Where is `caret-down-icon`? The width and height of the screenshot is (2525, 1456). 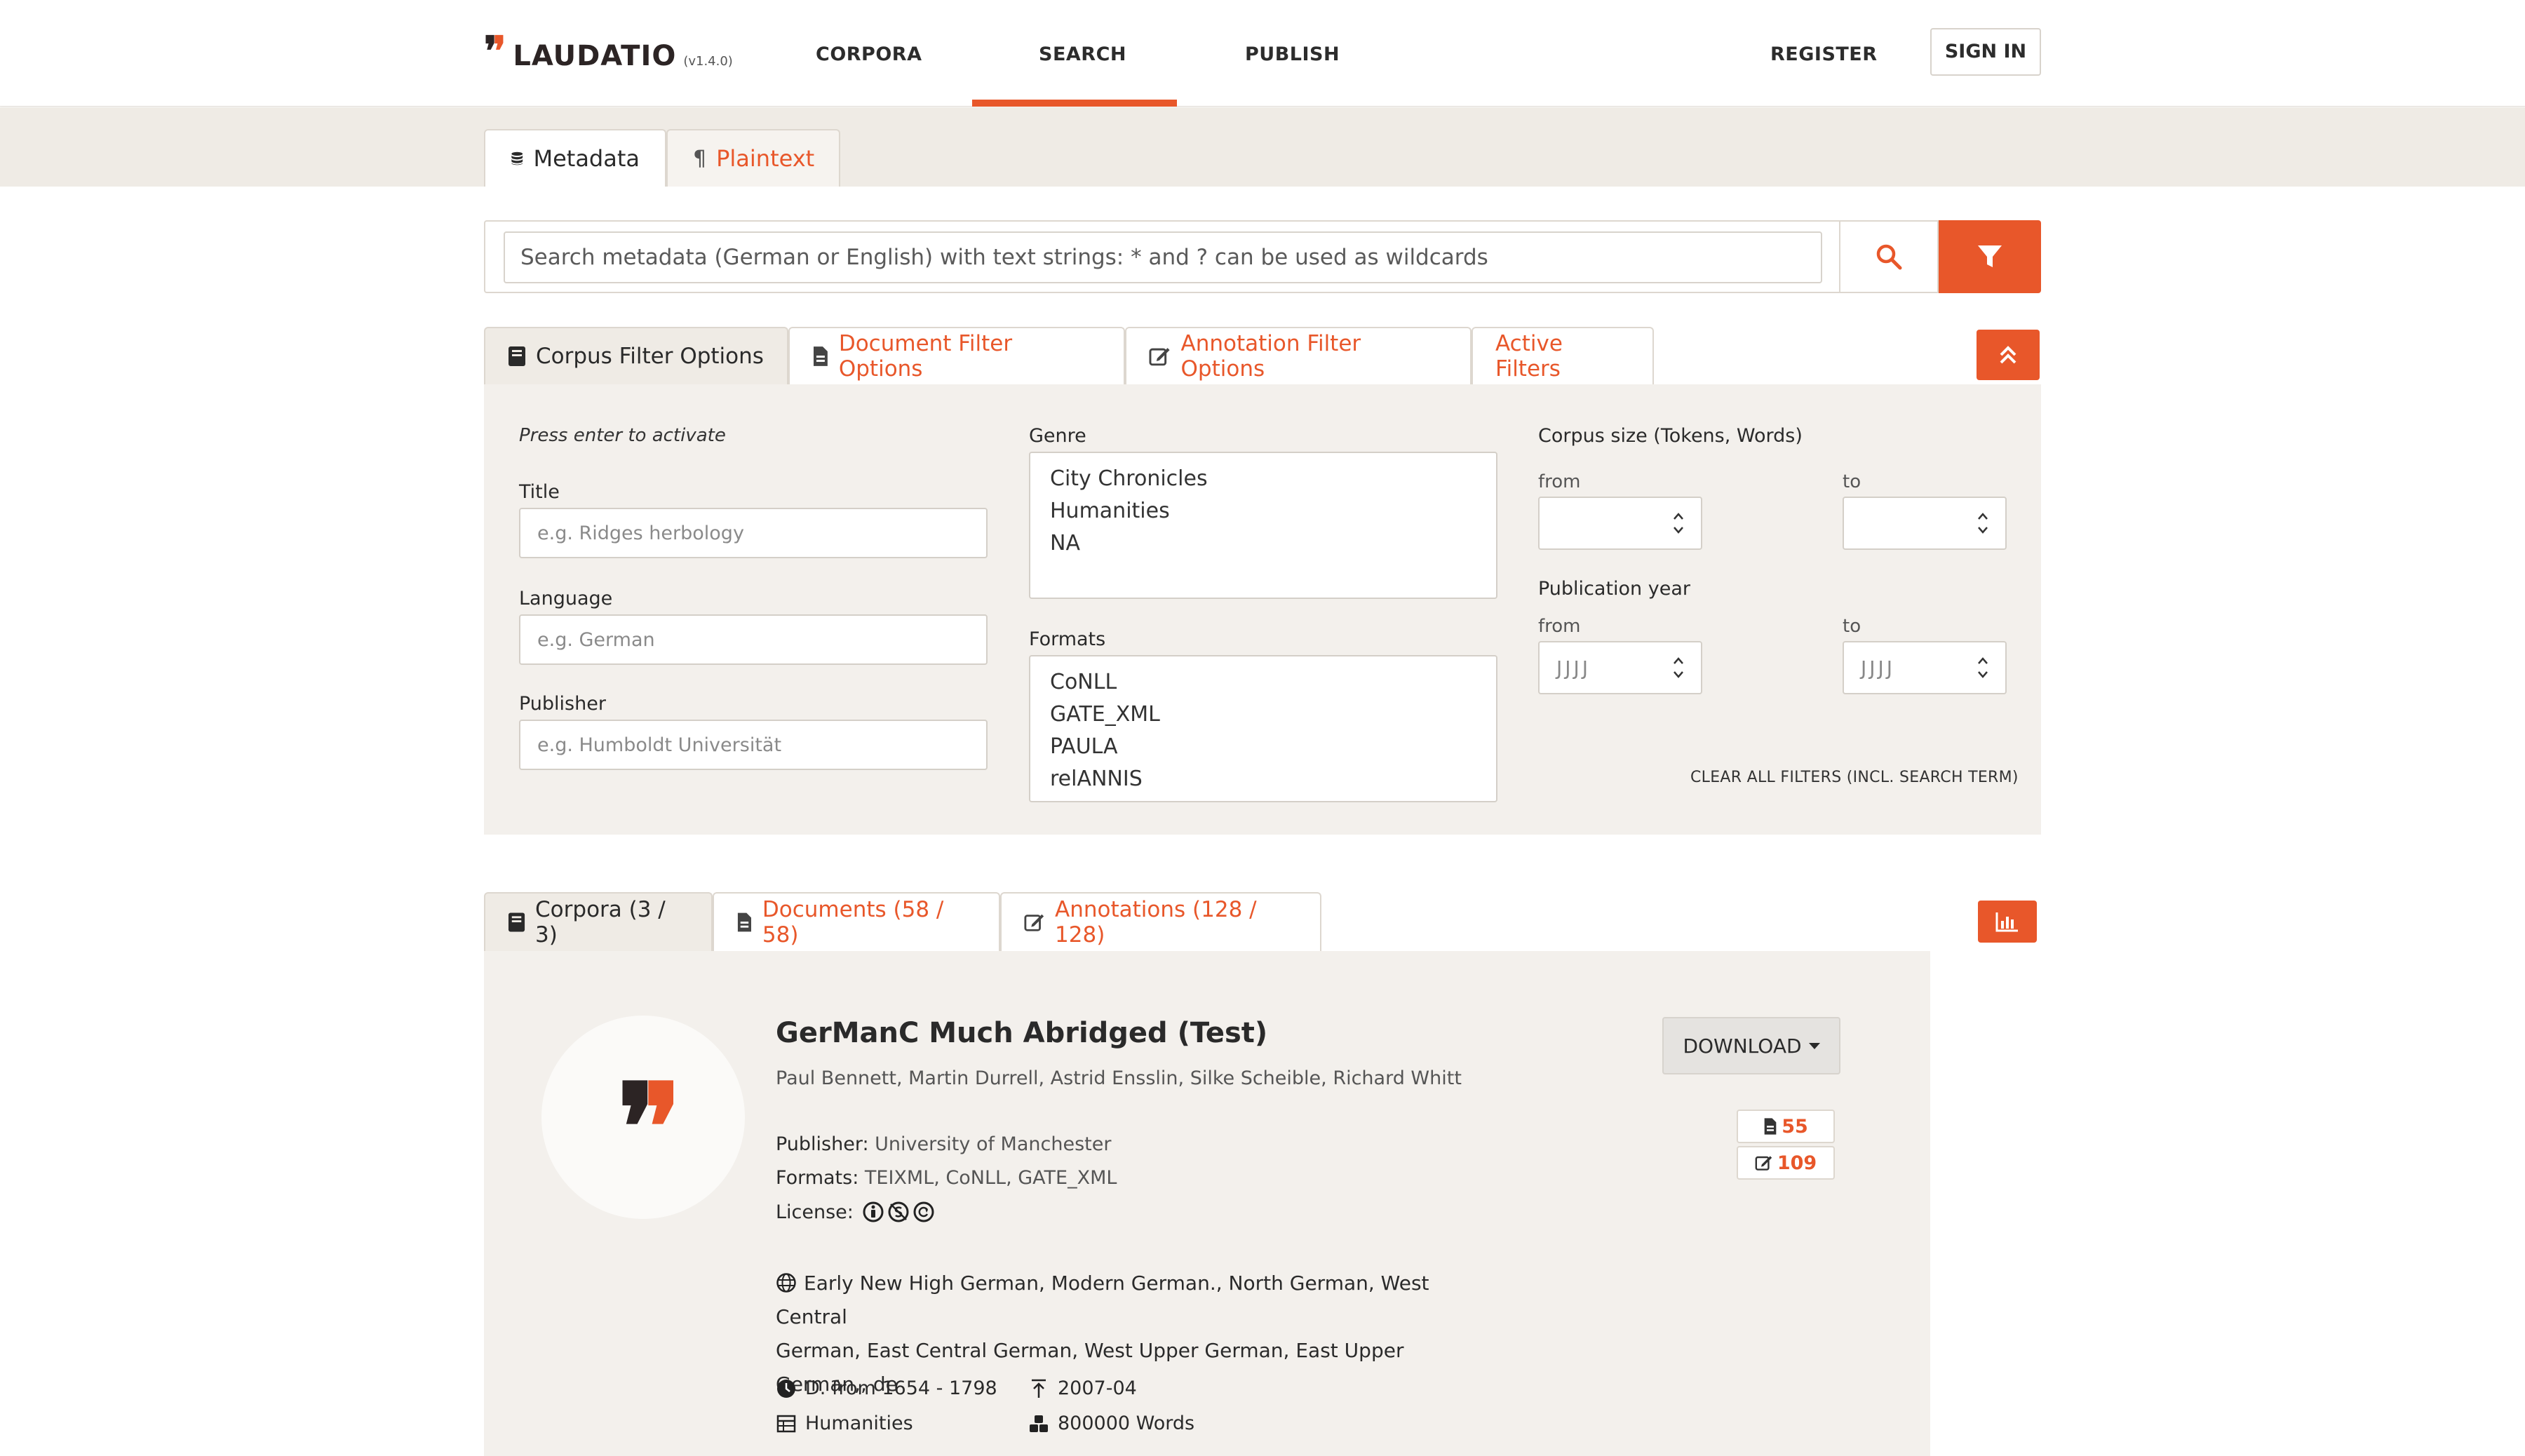
caret-down-icon is located at coordinates (1814, 1045).